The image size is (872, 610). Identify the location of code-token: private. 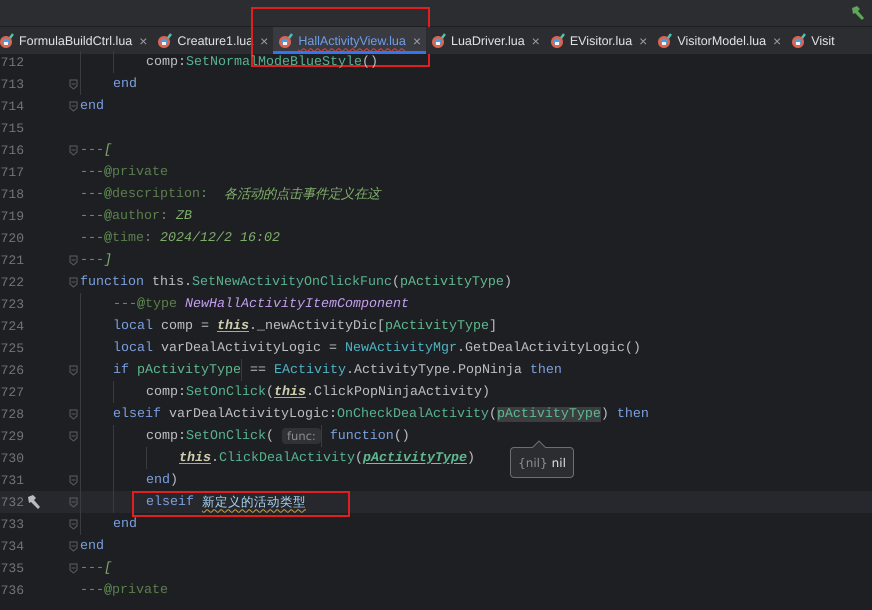
(140, 590).